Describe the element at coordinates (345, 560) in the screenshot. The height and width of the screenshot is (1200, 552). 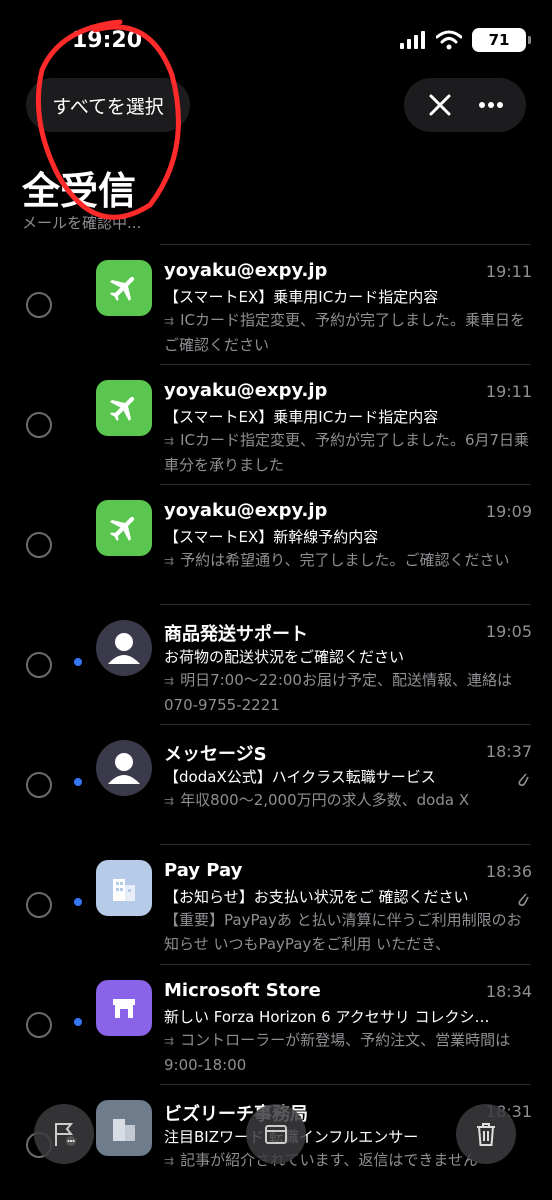
I see `email-preview-text: 予約は希望通り、完了しました。ご確認ください` at that location.